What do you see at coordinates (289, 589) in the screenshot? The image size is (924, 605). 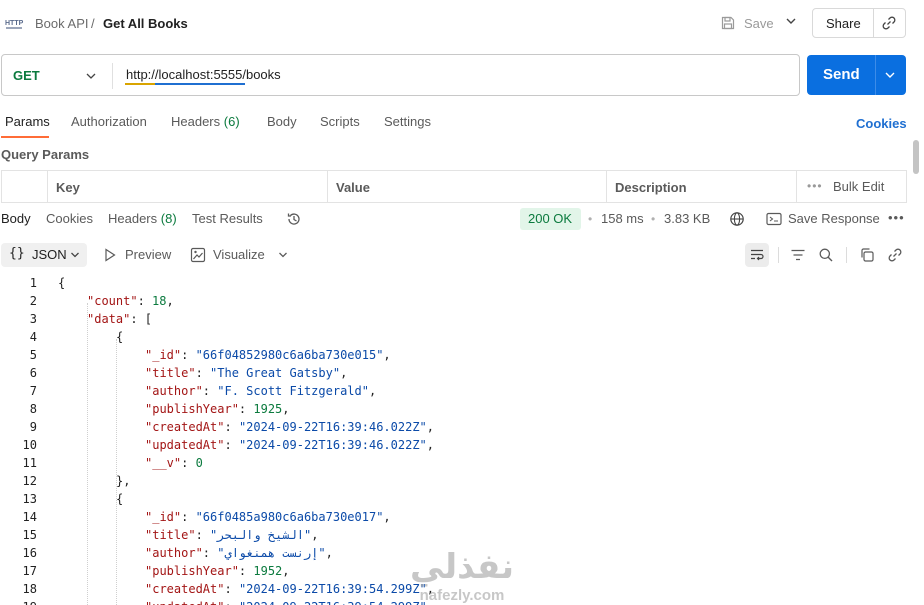 I see `code-text: "createdAt": "2024-09-22T16:39:54.299Z",` at bounding box center [289, 589].